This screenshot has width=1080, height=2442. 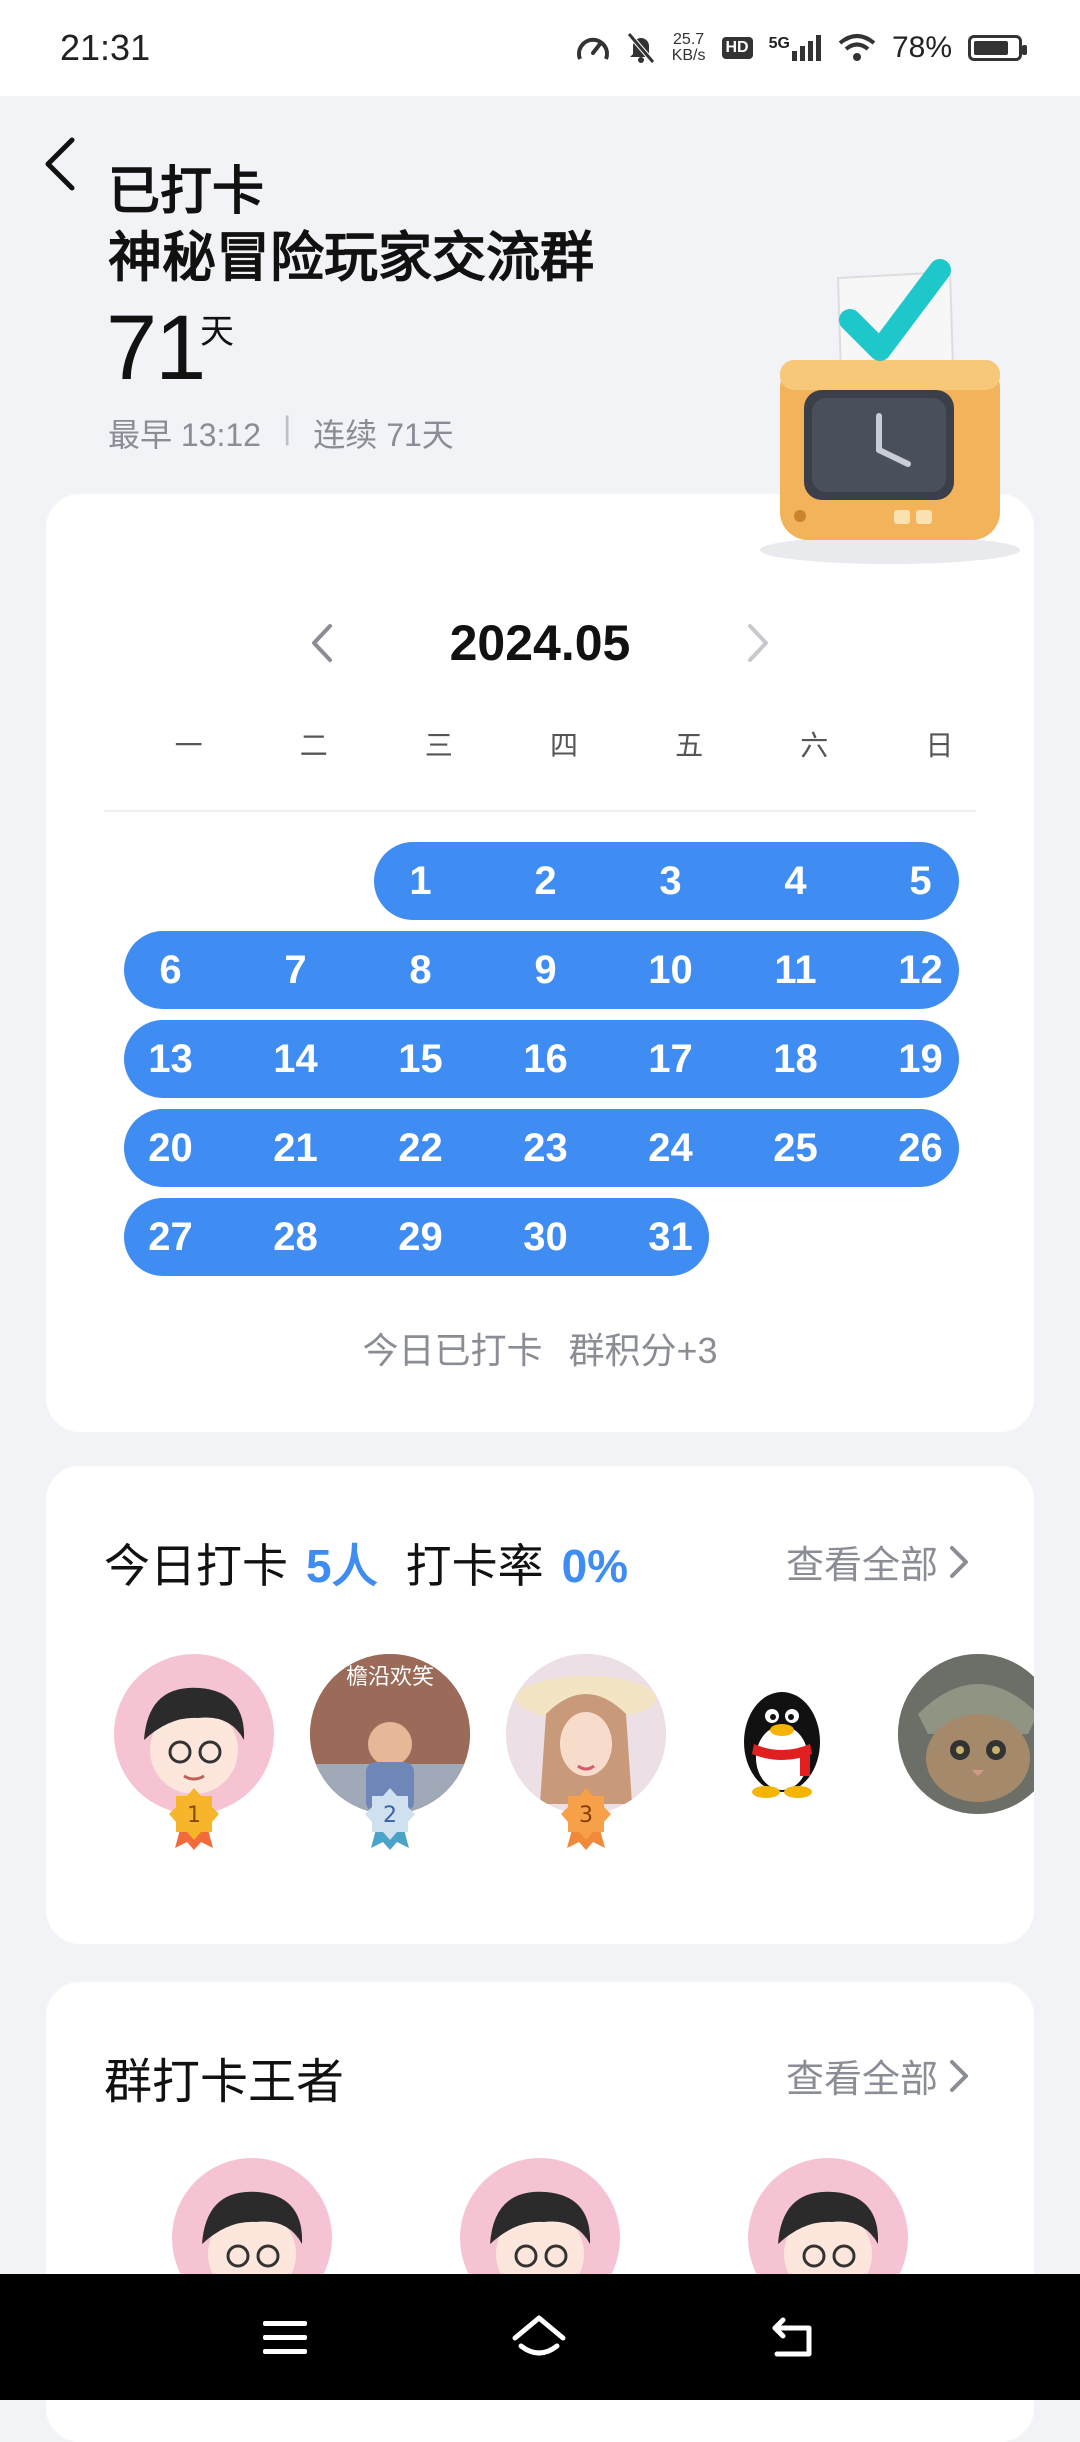 I want to click on calendar-day: 2, so click(x=546, y=881).